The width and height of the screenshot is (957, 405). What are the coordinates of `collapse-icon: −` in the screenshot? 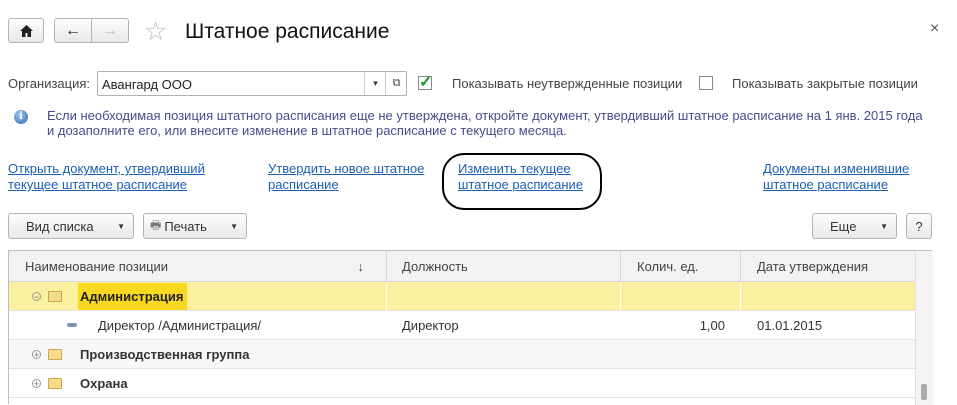 It's located at (36, 296).